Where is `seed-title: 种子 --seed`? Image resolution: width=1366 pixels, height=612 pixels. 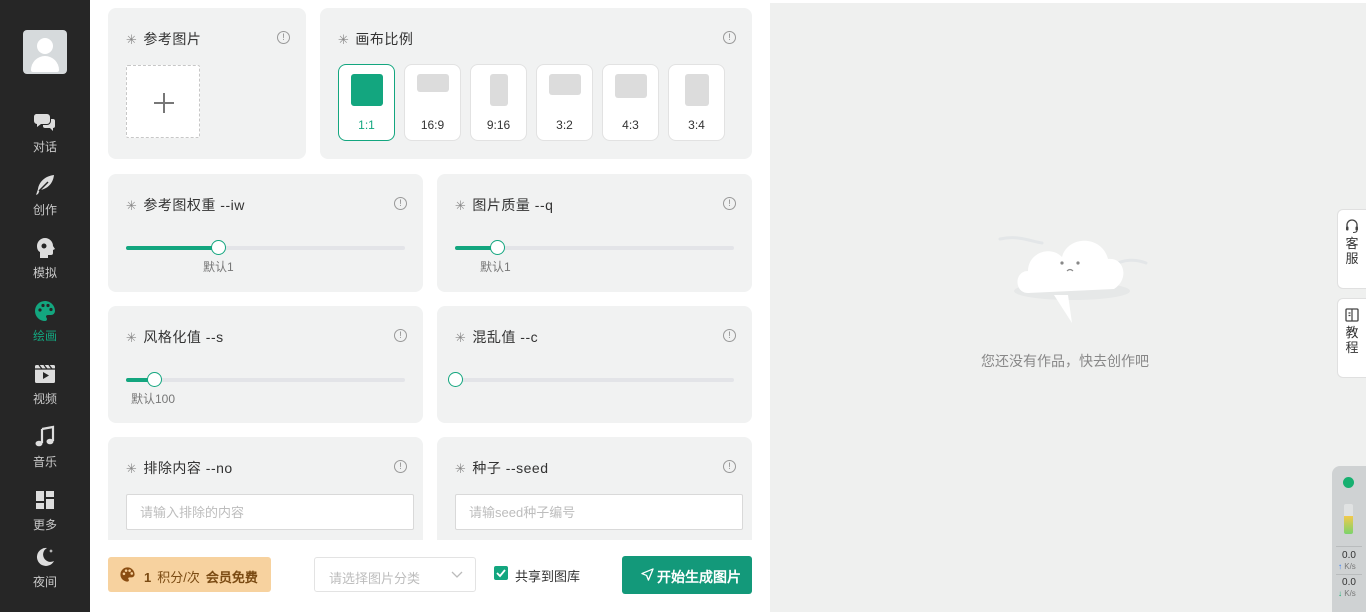
seed-title: 种子 --seed is located at coordinates (510, 468).